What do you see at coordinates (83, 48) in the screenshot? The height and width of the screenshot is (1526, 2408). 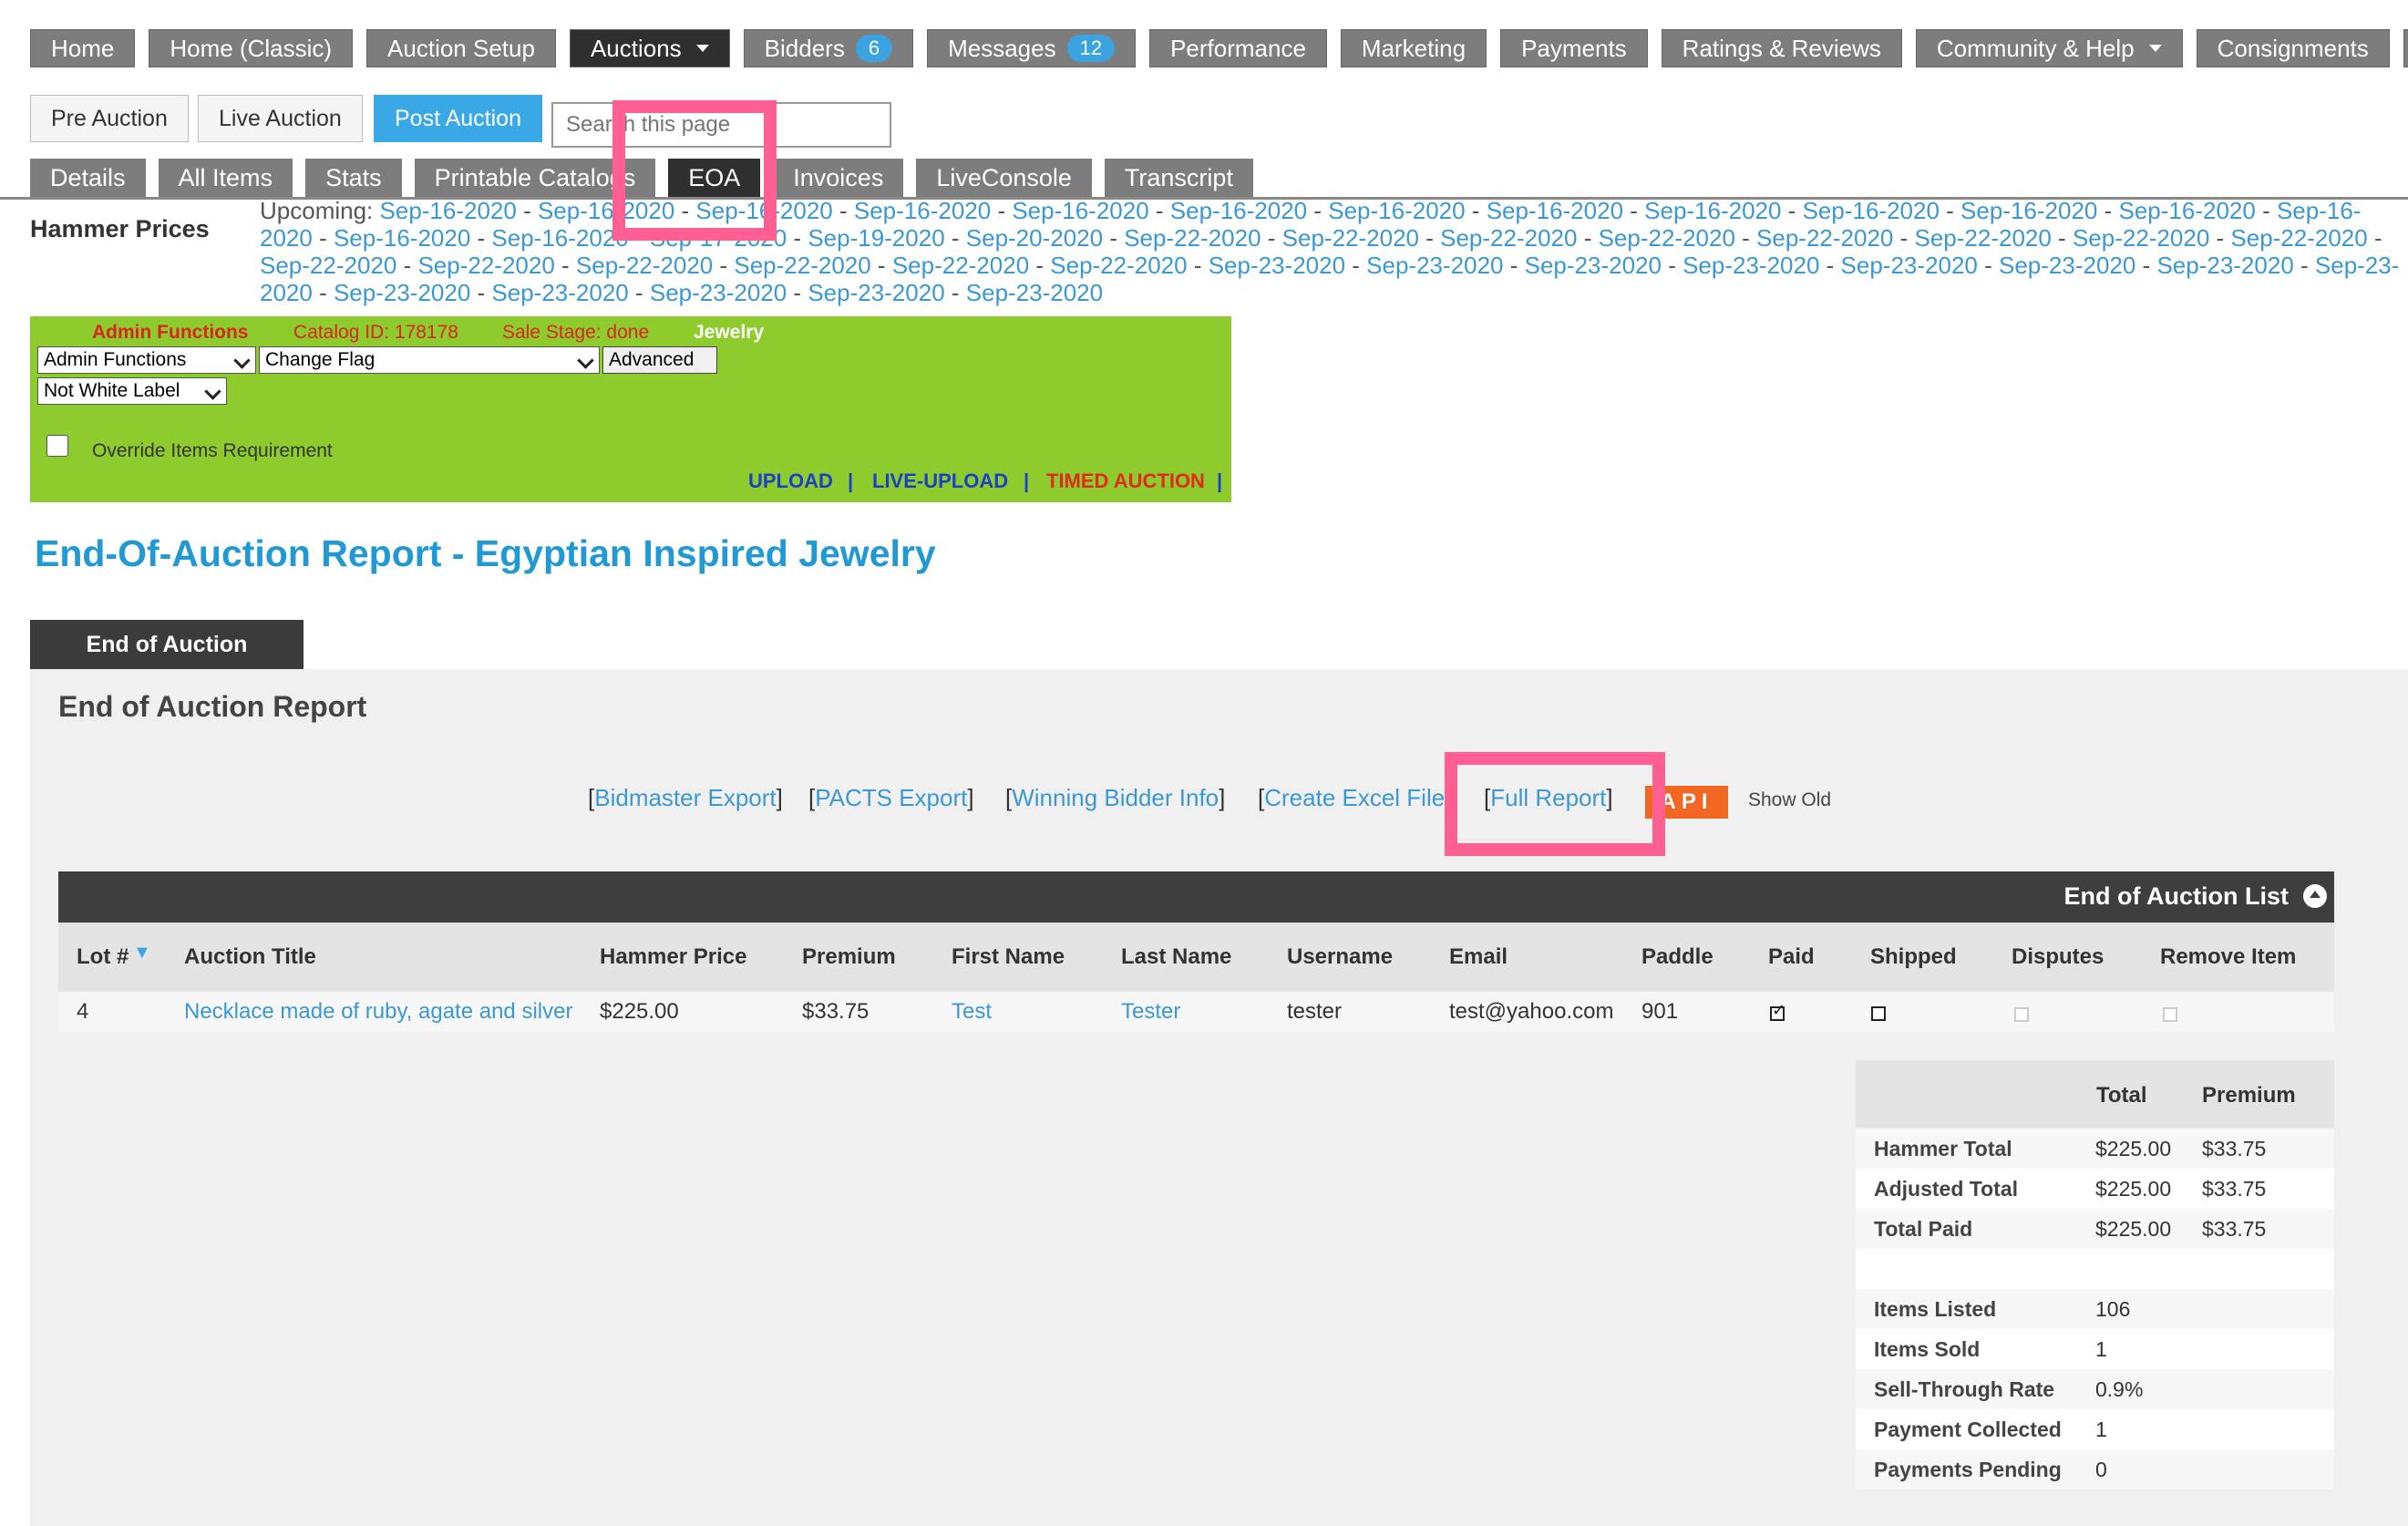 I see `nav-home: Home` at bounding box center [83, 48].